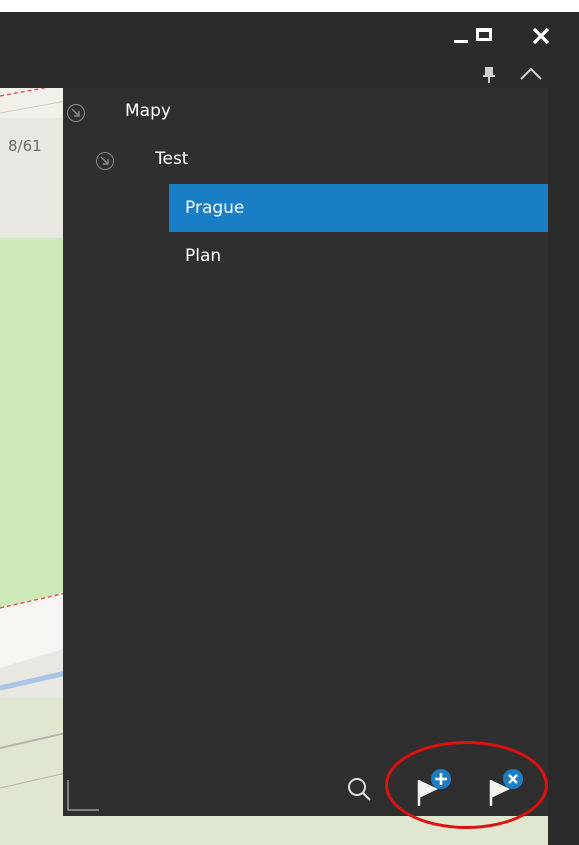  I want to click on minimize-icon, so click(461, 41).